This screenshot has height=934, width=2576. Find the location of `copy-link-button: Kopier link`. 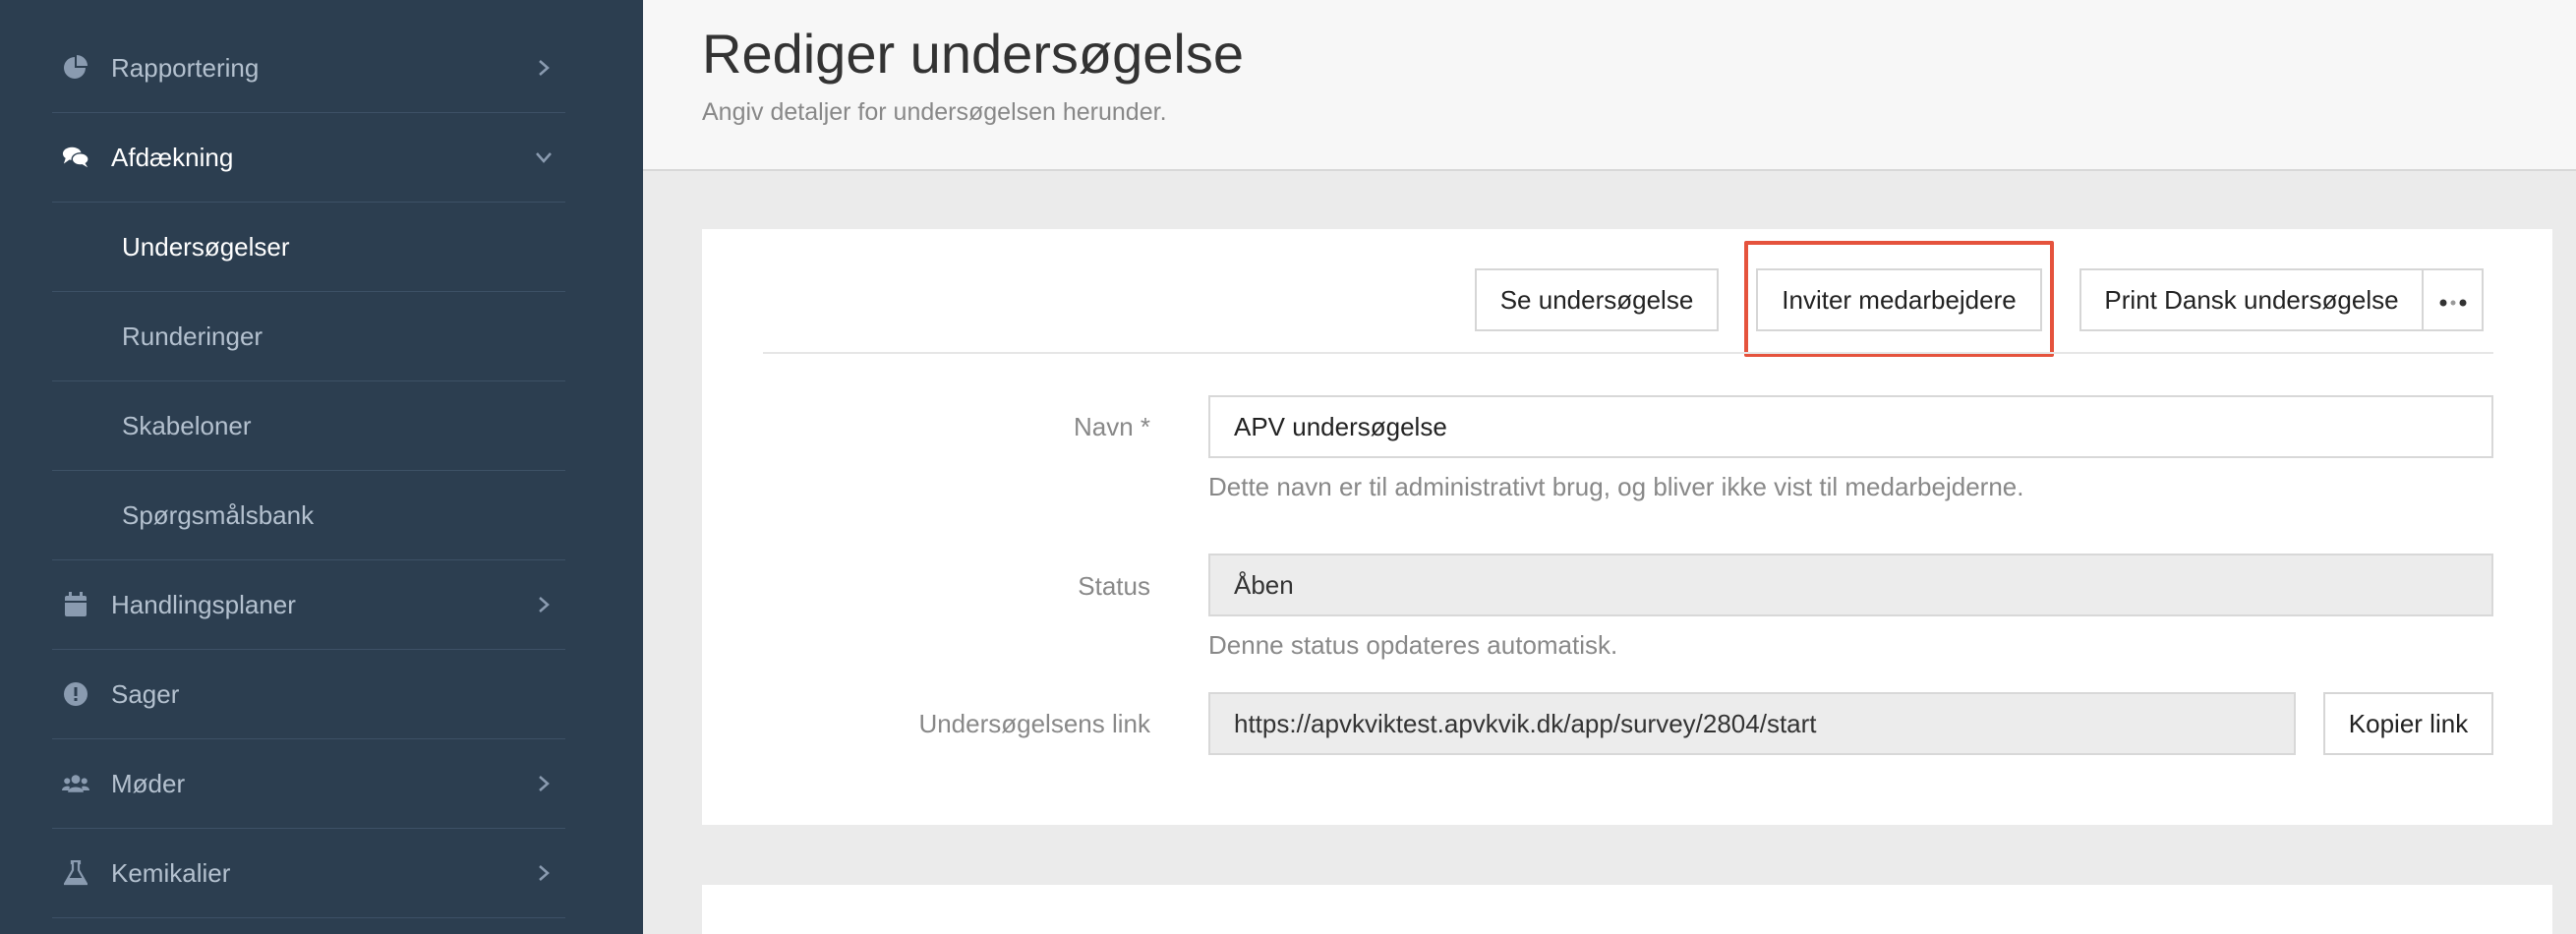

copy-link-button: Kopier link is located at coordinates (2408, 723).